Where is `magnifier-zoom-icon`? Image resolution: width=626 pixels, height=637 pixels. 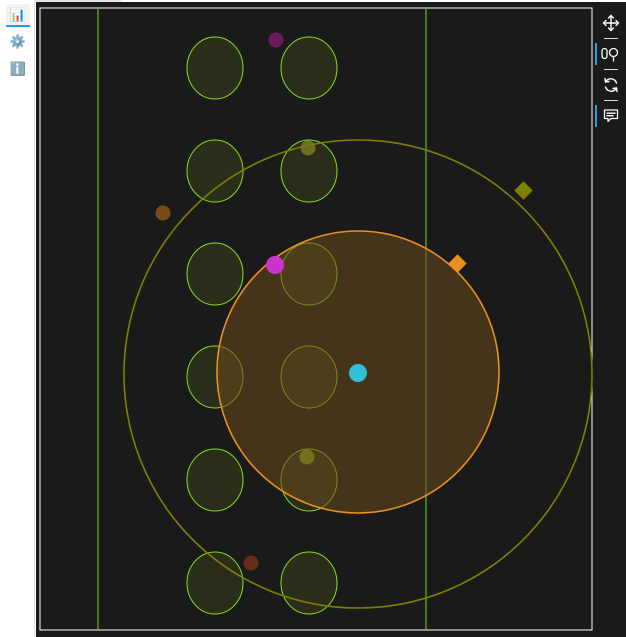 magnifier-zoom-icon is located at coordinates (610, 54).